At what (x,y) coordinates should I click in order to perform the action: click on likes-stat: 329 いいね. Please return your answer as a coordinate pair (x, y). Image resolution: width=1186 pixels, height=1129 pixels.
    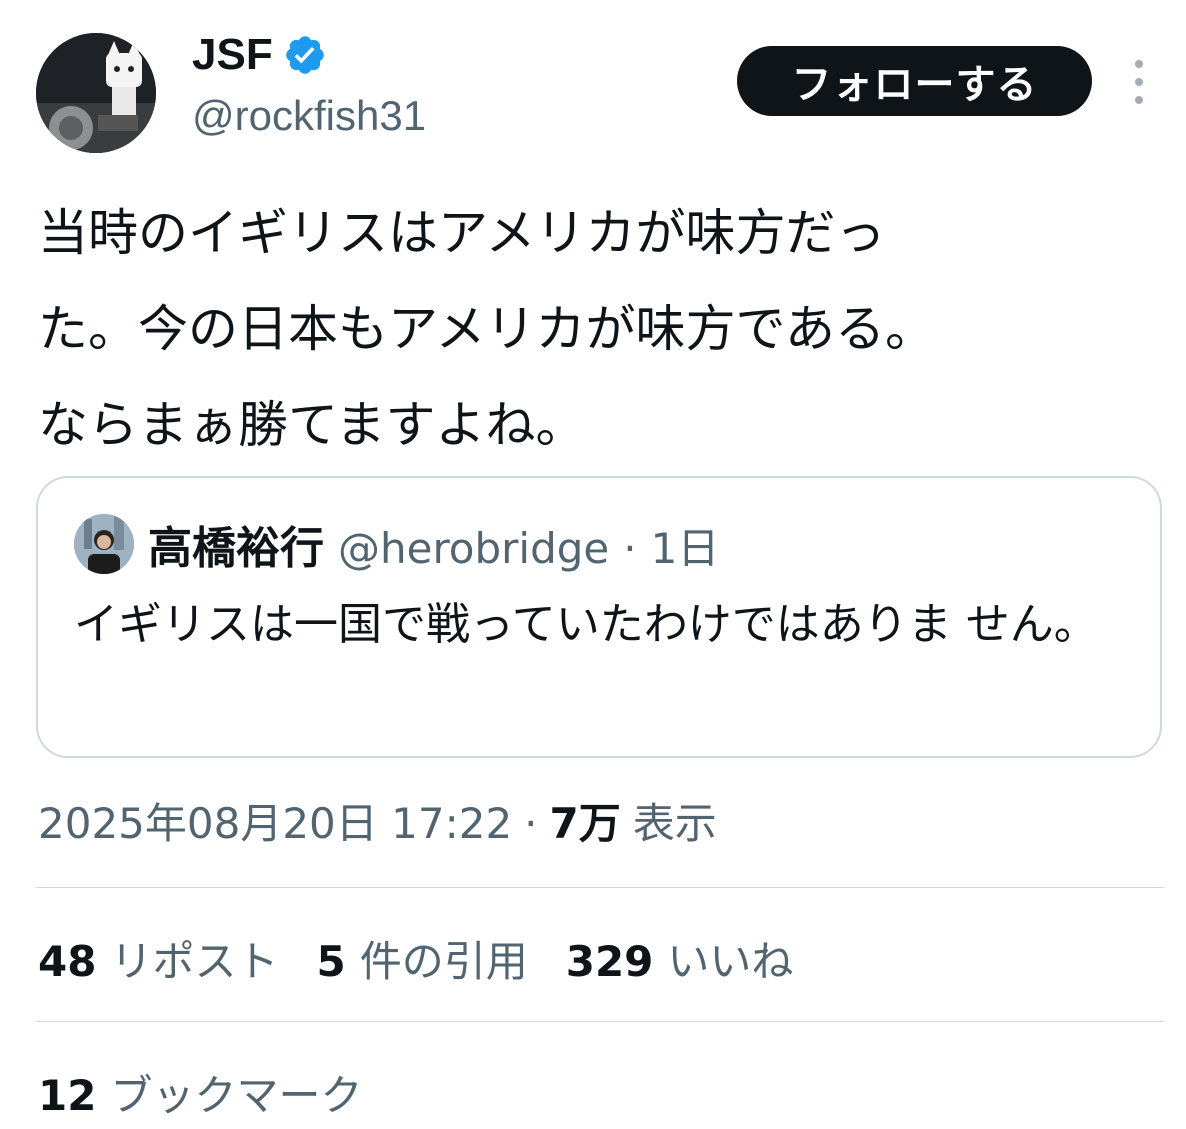
    Looking at the image, I should click on (680, 958).